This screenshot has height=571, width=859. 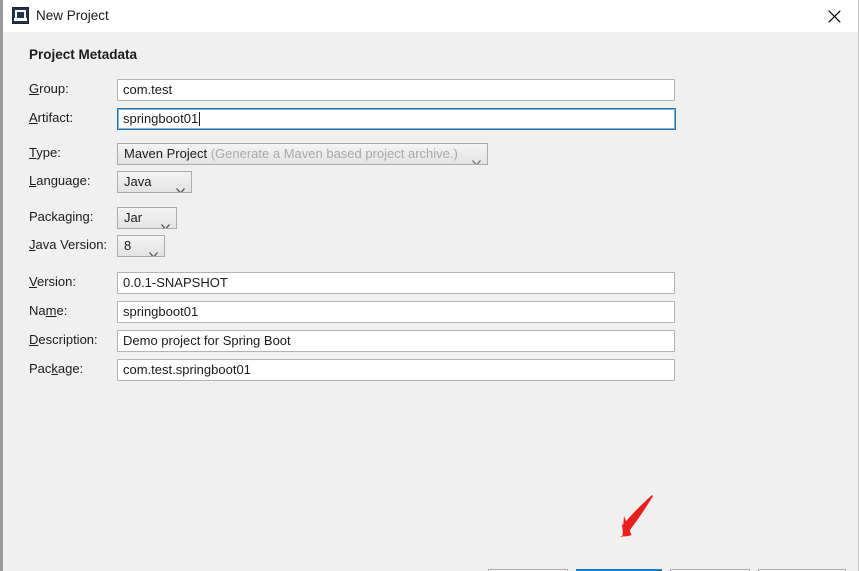 What do you see at coordinates (141, 246) in the screenshot?
I see `java-version-dropdown: 8` at bounding box center [141, 246].